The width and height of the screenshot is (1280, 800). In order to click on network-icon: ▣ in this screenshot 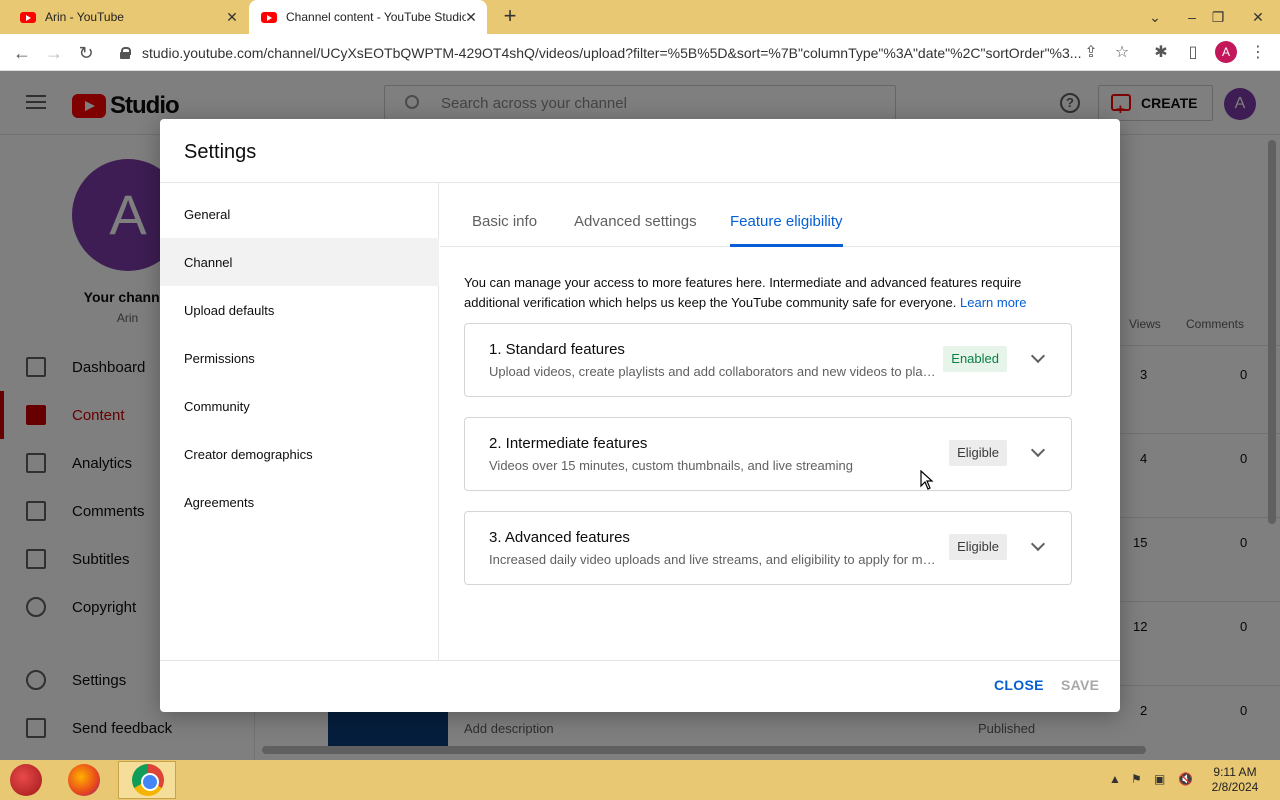, I will do `click(1159, 779)`.